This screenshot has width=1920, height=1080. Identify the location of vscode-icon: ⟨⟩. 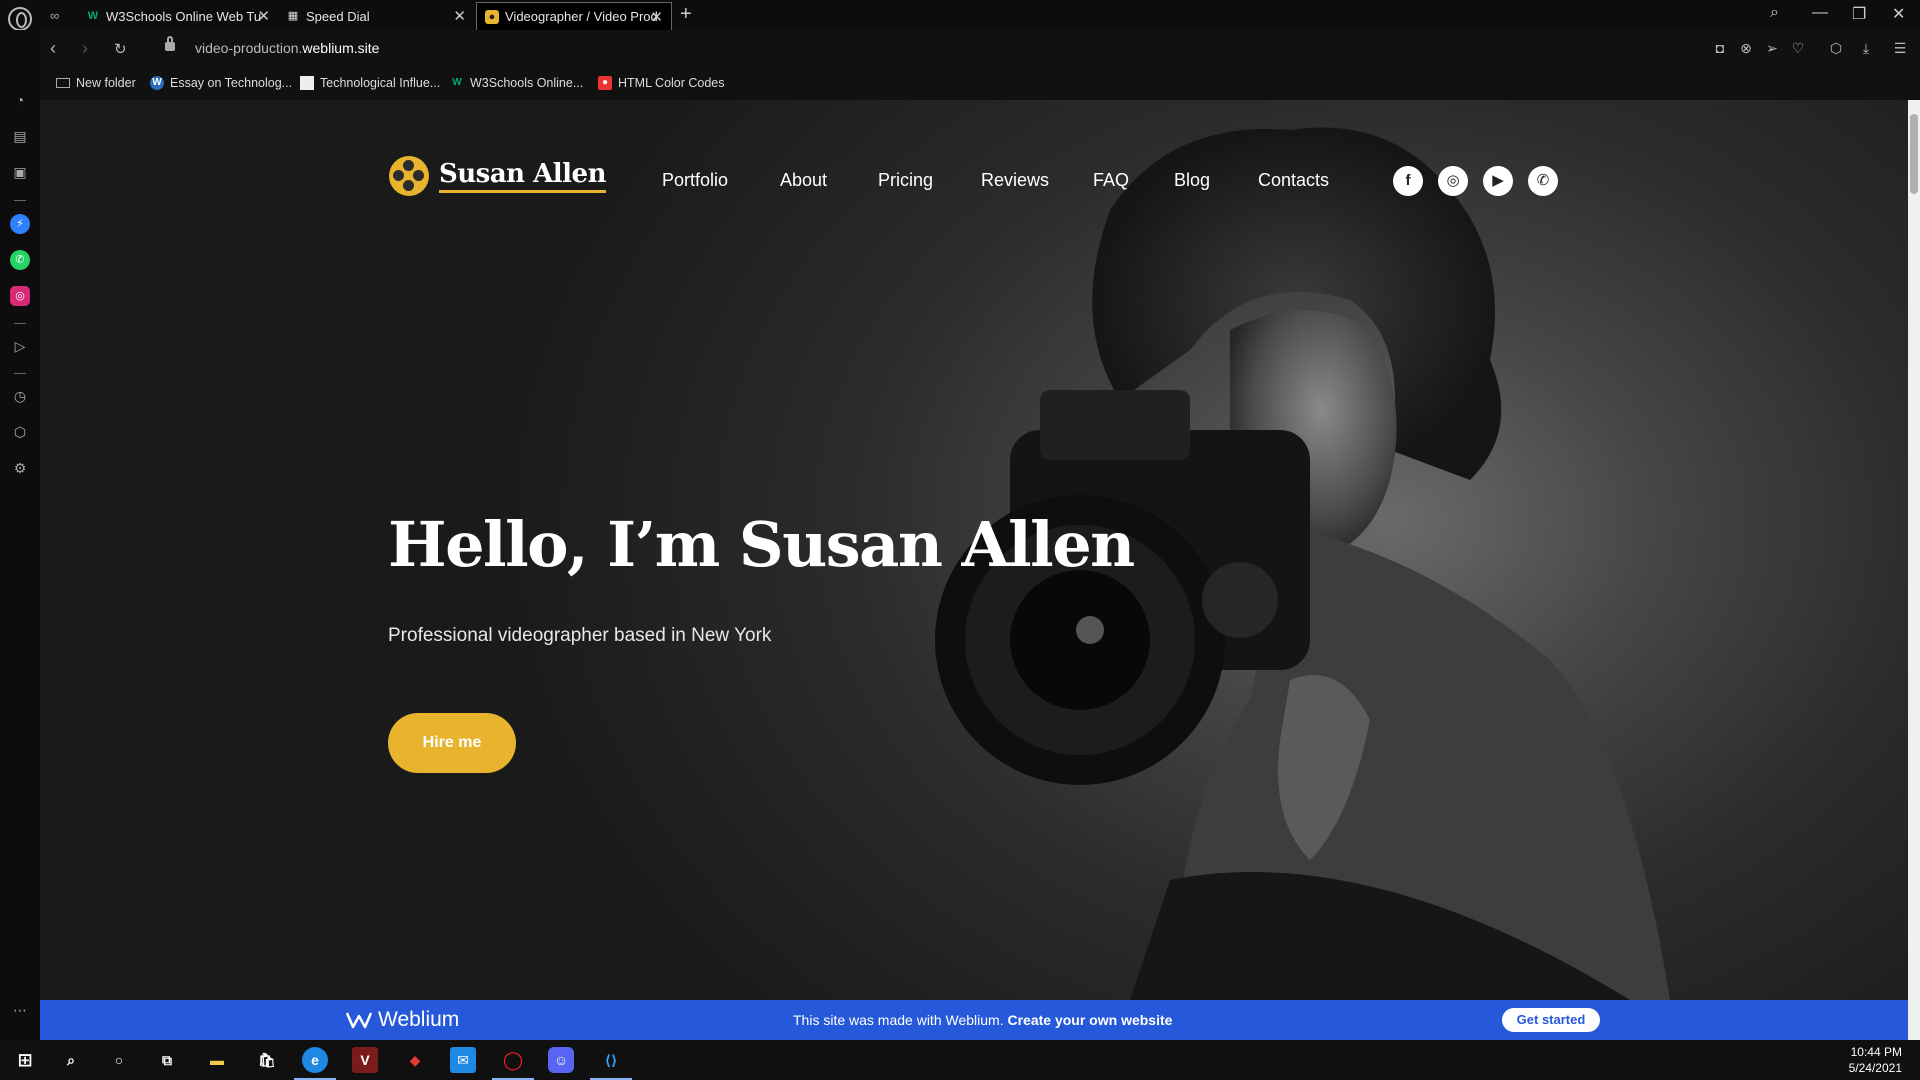
(611, 1063).